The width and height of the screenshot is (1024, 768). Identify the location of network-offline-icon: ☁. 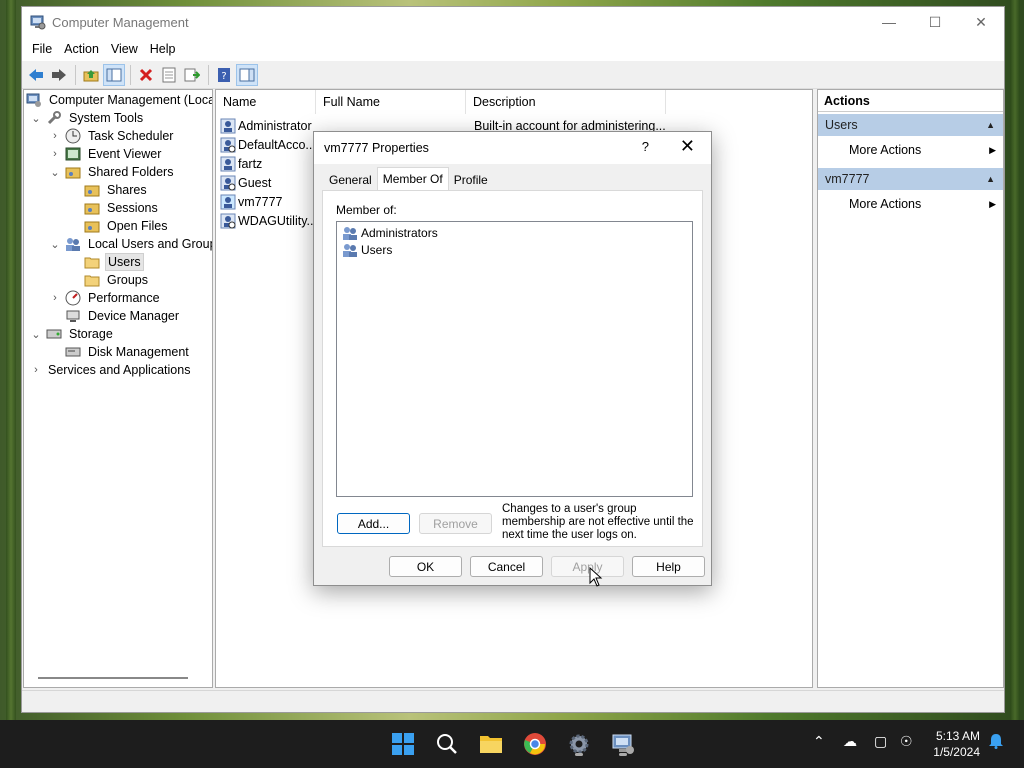
(850, 741).